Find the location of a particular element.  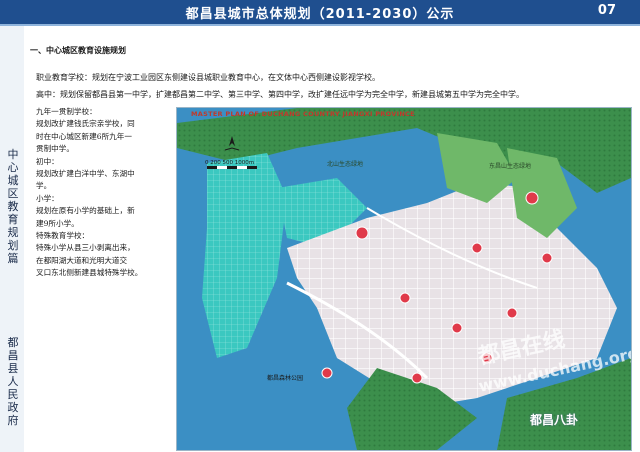

scale-bar-icon is located at coordinates (232, 167).